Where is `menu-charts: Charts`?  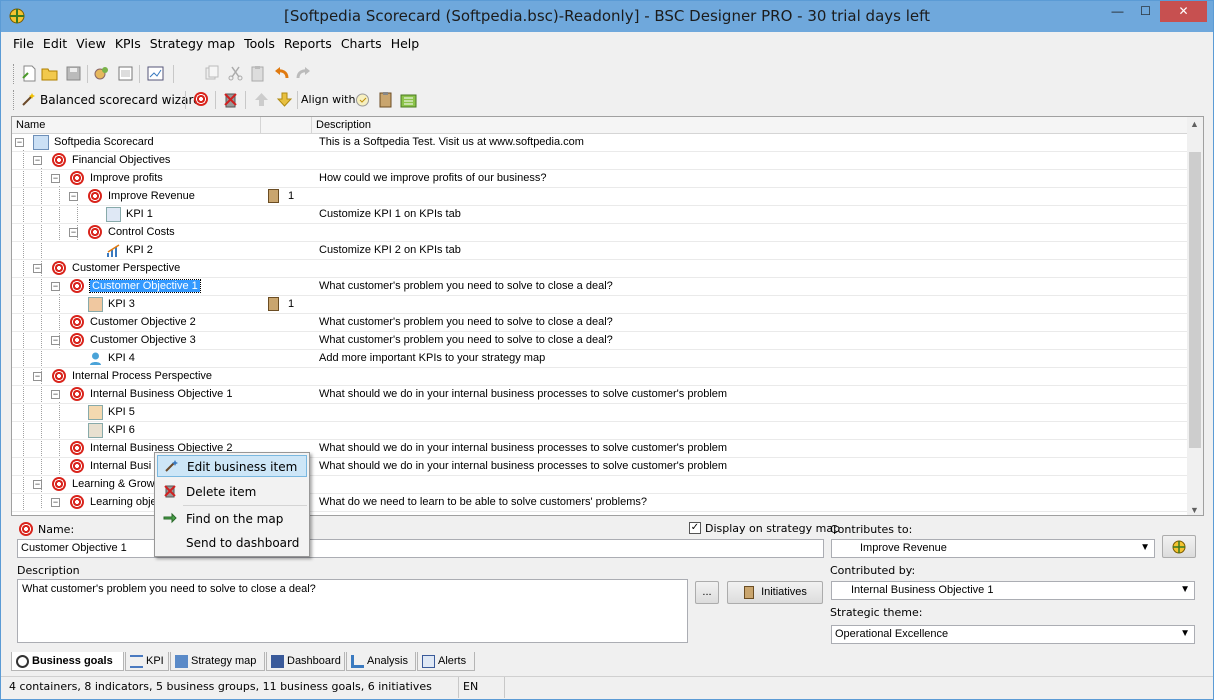 menu-charts: Charts is located at coordinates (361, 43).